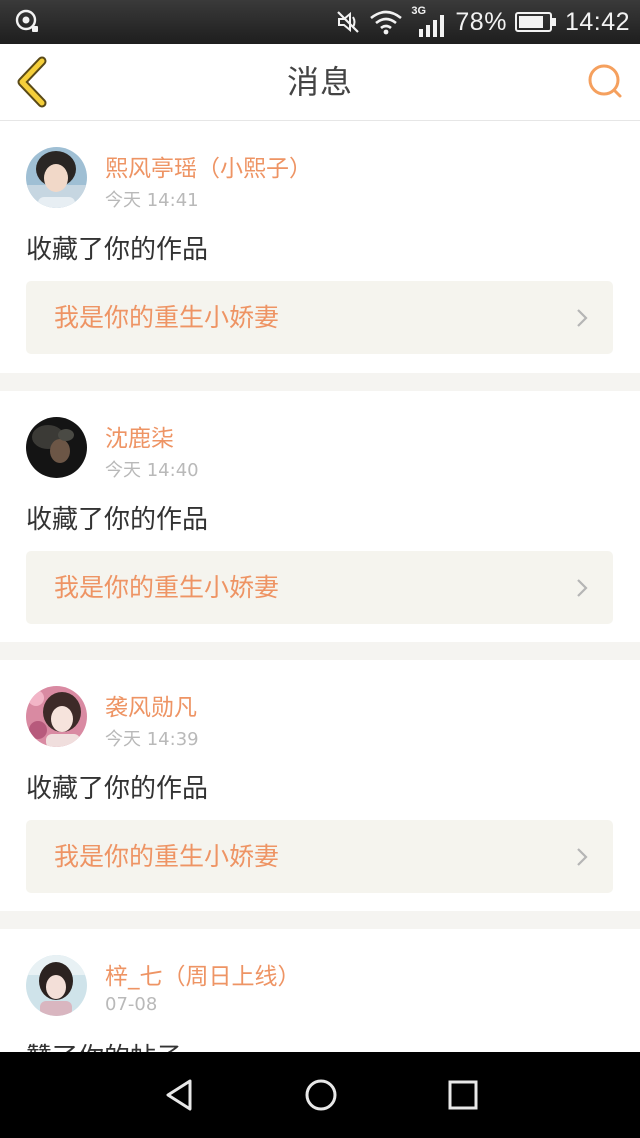 The image size is (640, 1138). I want to click on action-text: 赞了你的帖子, so click(104, 1044).